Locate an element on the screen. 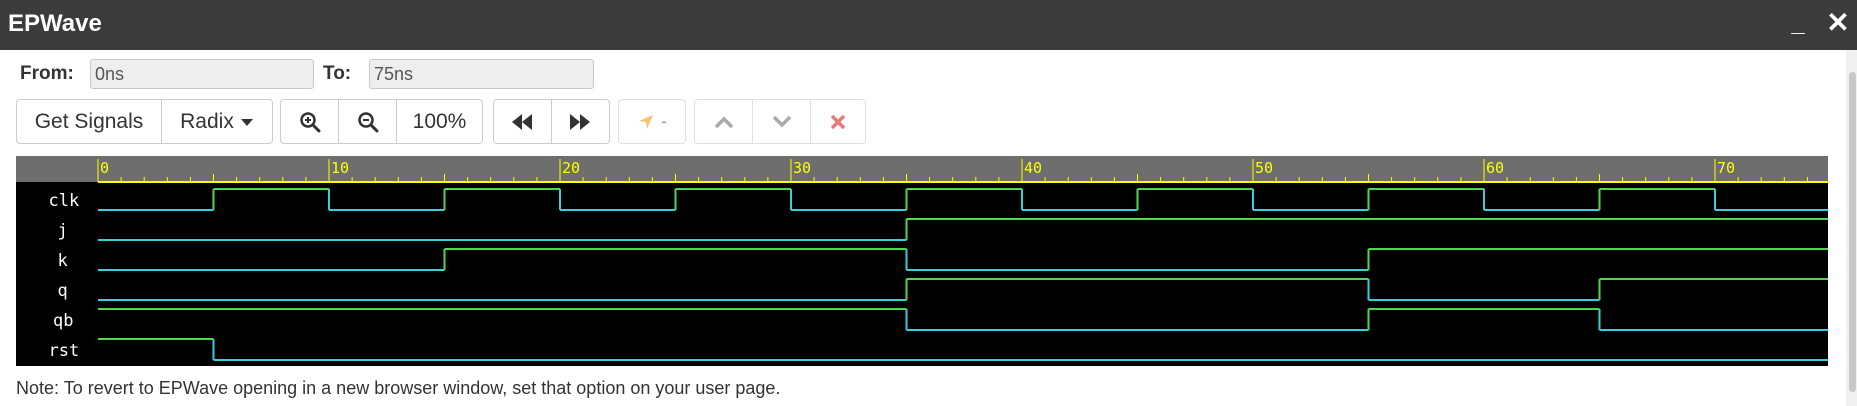 This screenshot has height=406, width=1857. edit-group is located at coordinates (780, 121).